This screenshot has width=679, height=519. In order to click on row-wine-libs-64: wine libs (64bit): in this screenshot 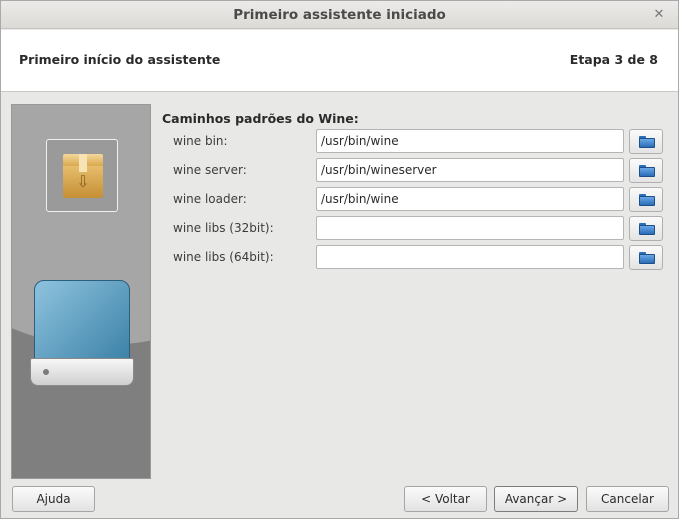, I will do `click(410, 258)`.